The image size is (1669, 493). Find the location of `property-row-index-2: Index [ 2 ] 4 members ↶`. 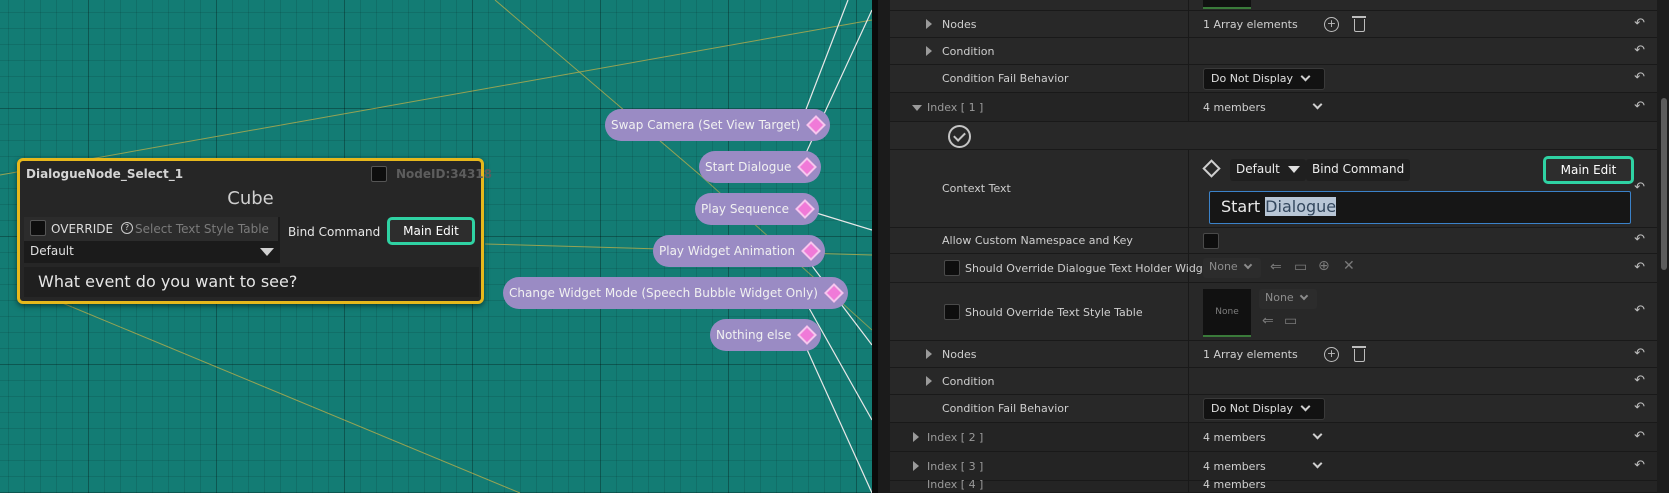

property-row-index-2: Index [ 2 ] 4 members ↶ is located at coordinates (1273, 437).